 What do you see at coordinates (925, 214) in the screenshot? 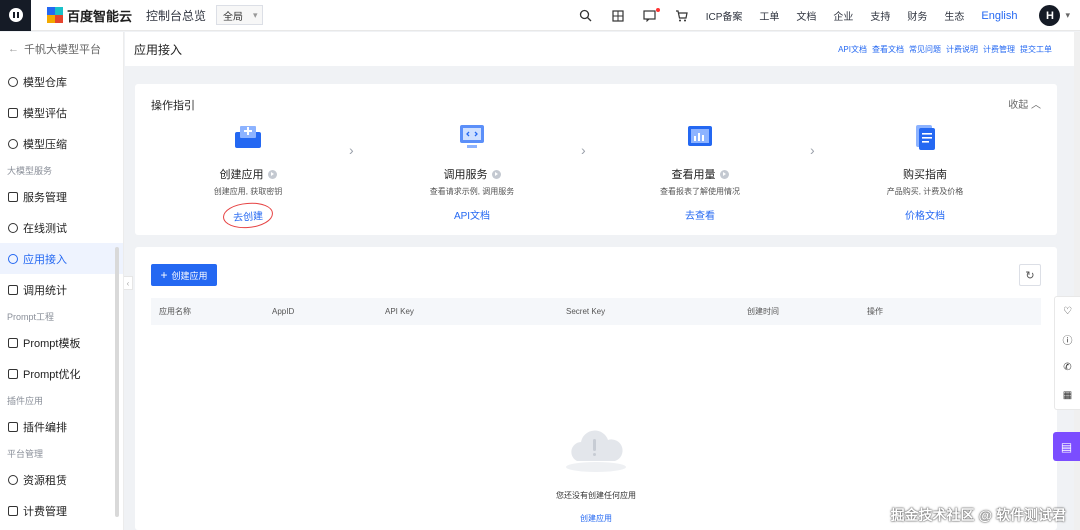
I see `price-doc-link: 价格文档` at bounding box center [925, 214].